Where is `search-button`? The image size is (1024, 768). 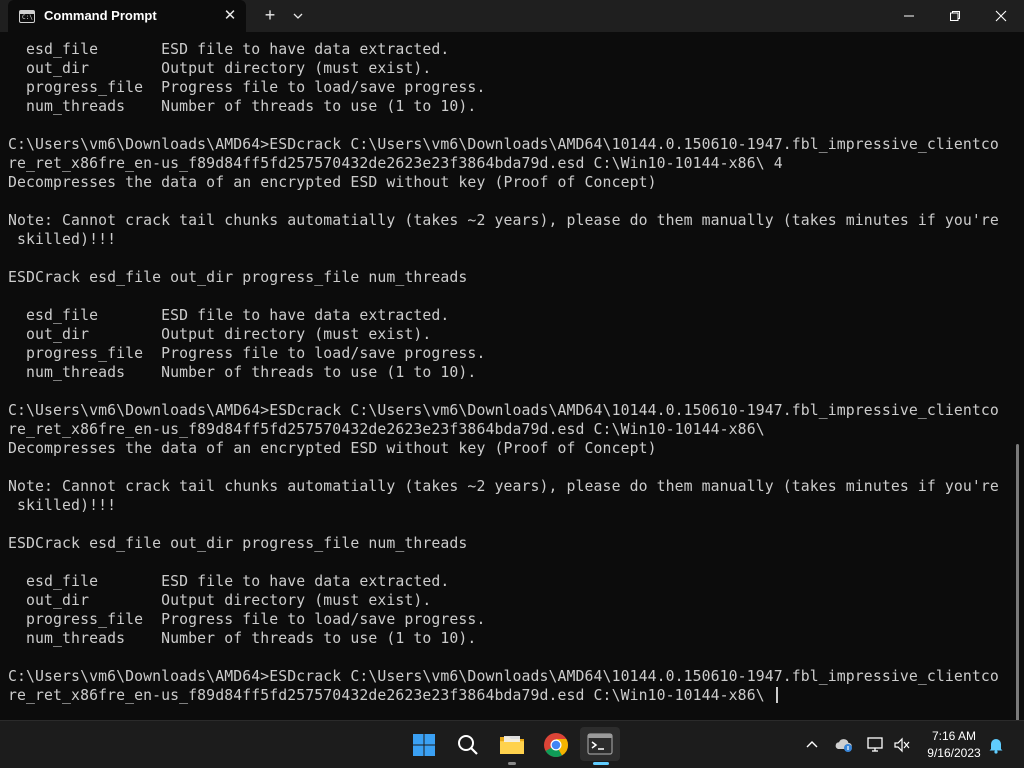 search-button is located at coordinates (468, 745).